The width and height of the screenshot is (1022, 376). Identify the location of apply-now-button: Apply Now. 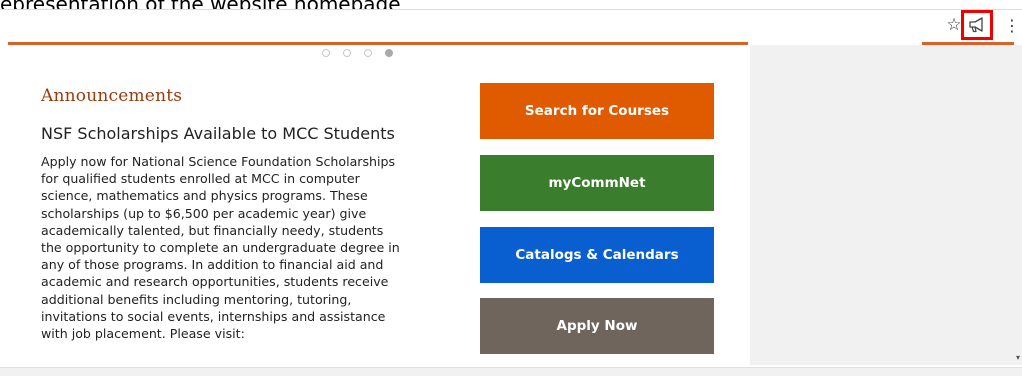
(597, 326).